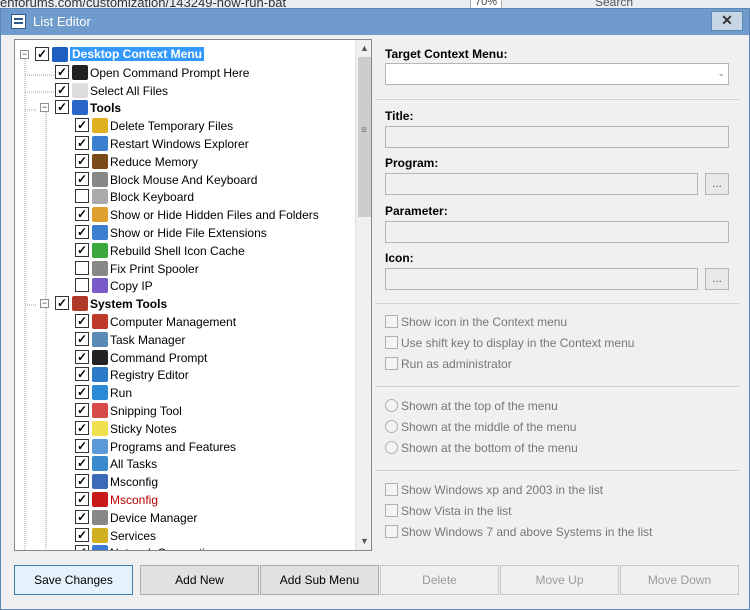  What do you see at coordinates (100, 446) in the screenshot?
I see `programs-icon` at bounding box center [100, 446].